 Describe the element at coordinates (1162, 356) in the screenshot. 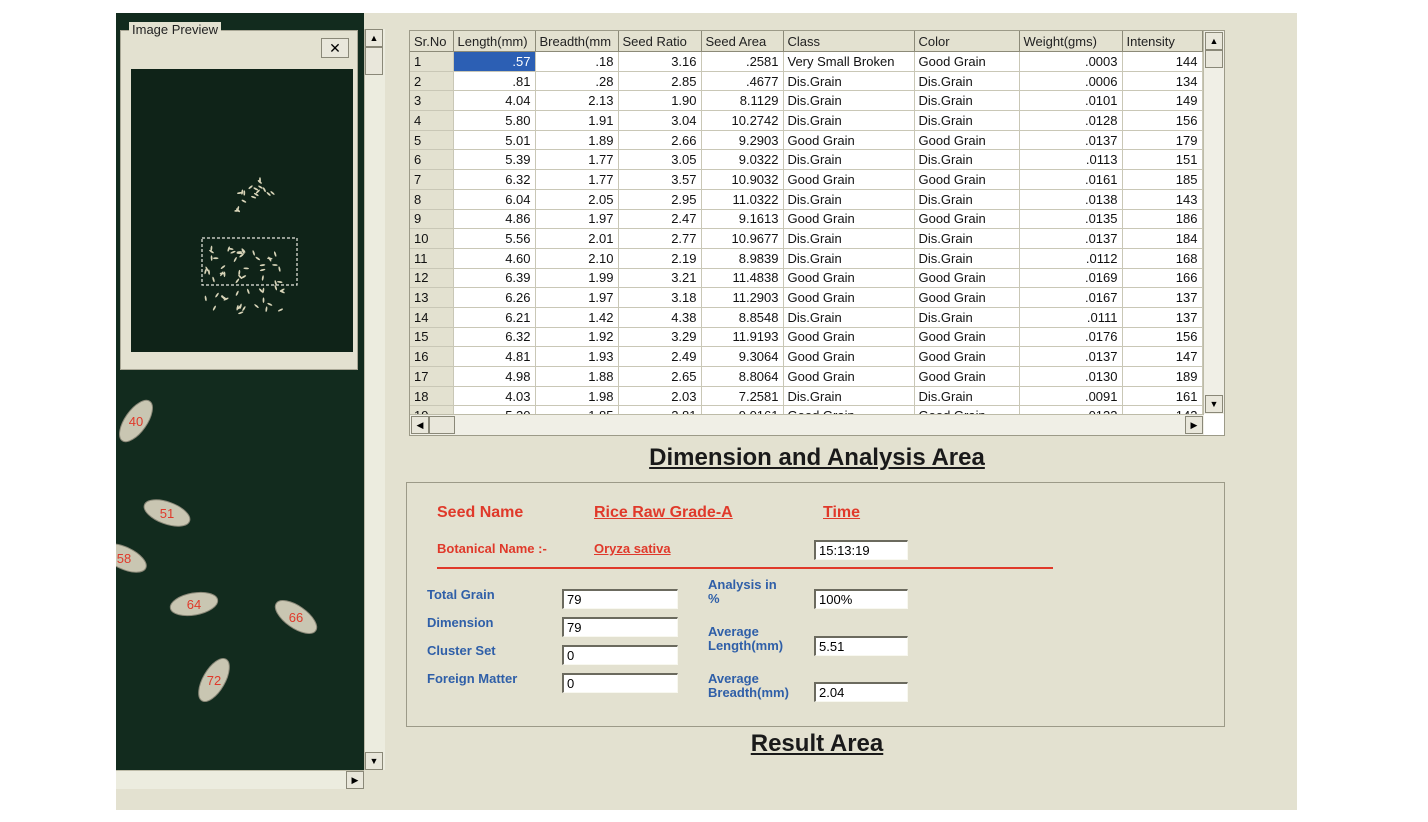

I see `table-cell: 147` at that location.